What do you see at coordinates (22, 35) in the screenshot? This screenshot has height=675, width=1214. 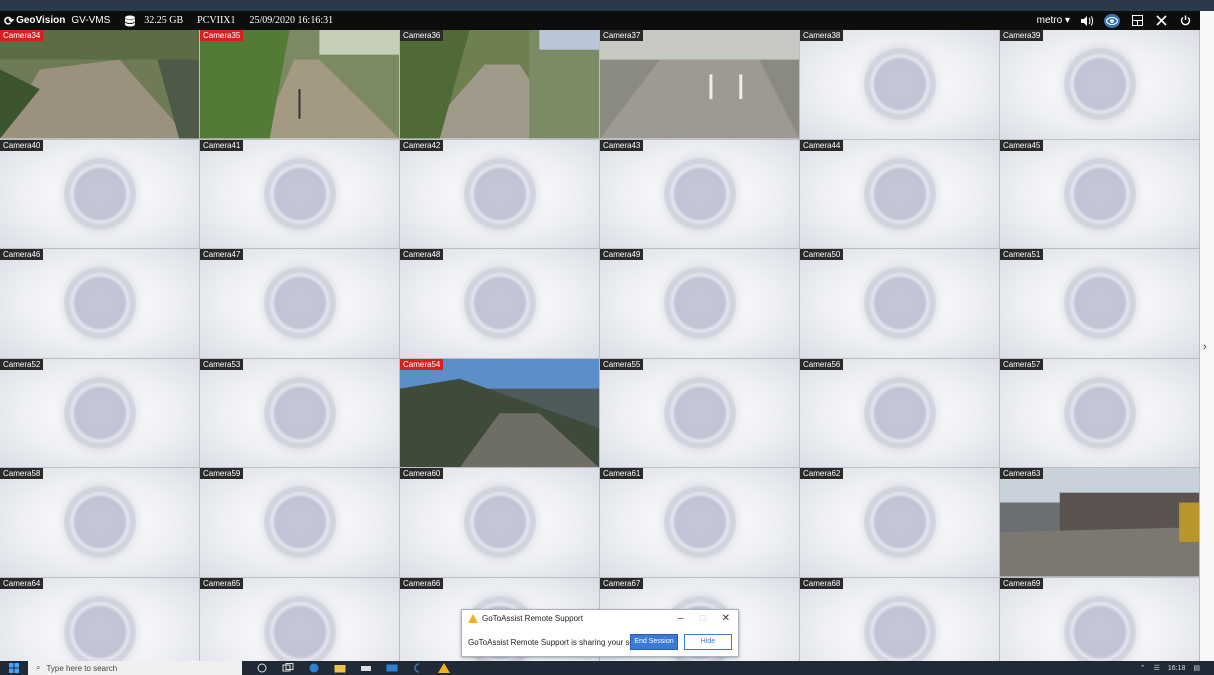 I see `camera-label: Camera34` at bounding box center [22, 35].